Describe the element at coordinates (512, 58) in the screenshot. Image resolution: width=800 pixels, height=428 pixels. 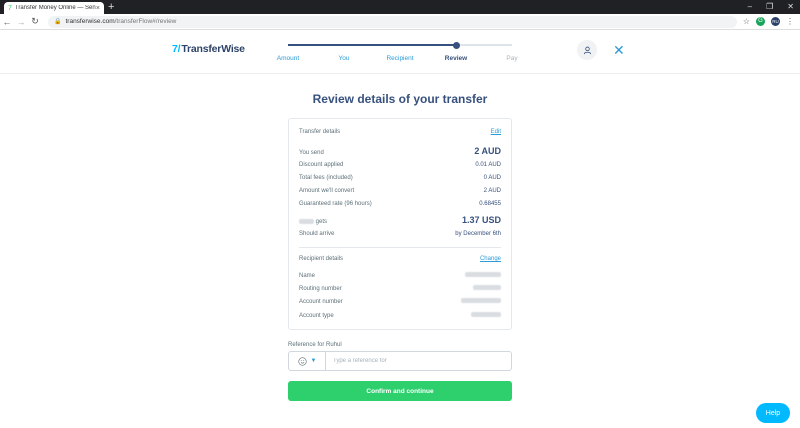
I see `step-pay: Pay` at that location.